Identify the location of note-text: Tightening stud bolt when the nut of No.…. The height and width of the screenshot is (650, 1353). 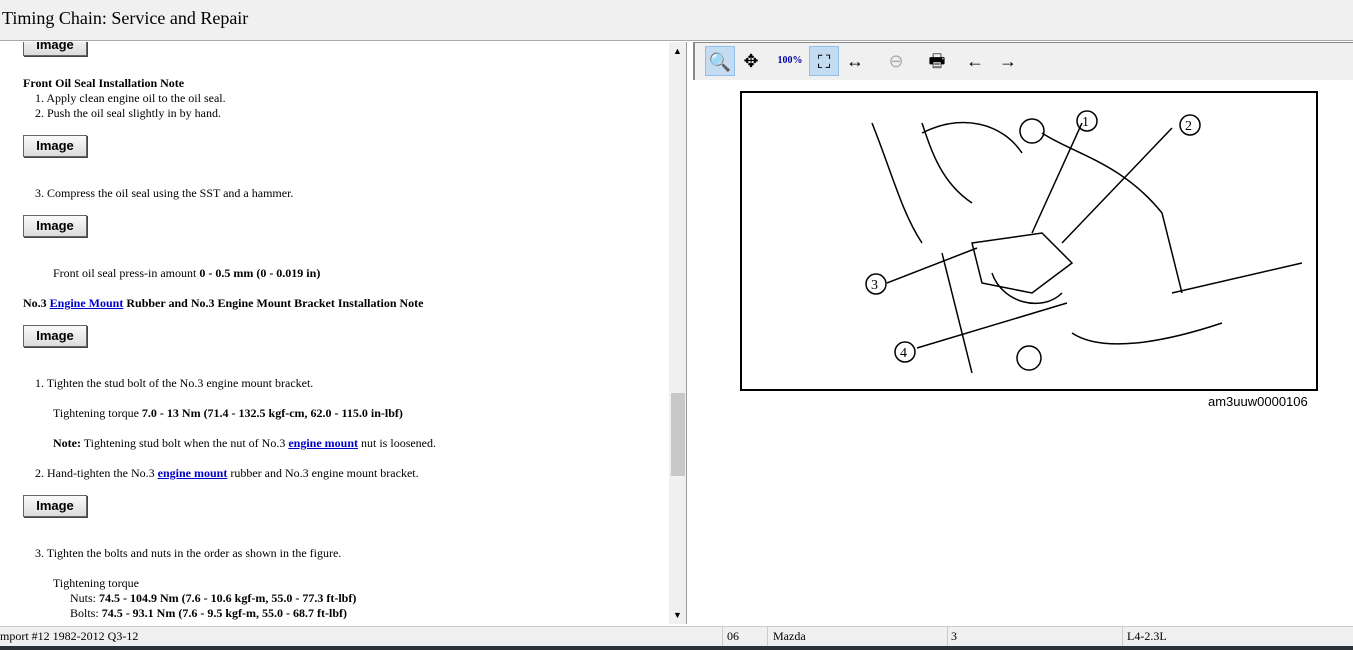
(184, 443).